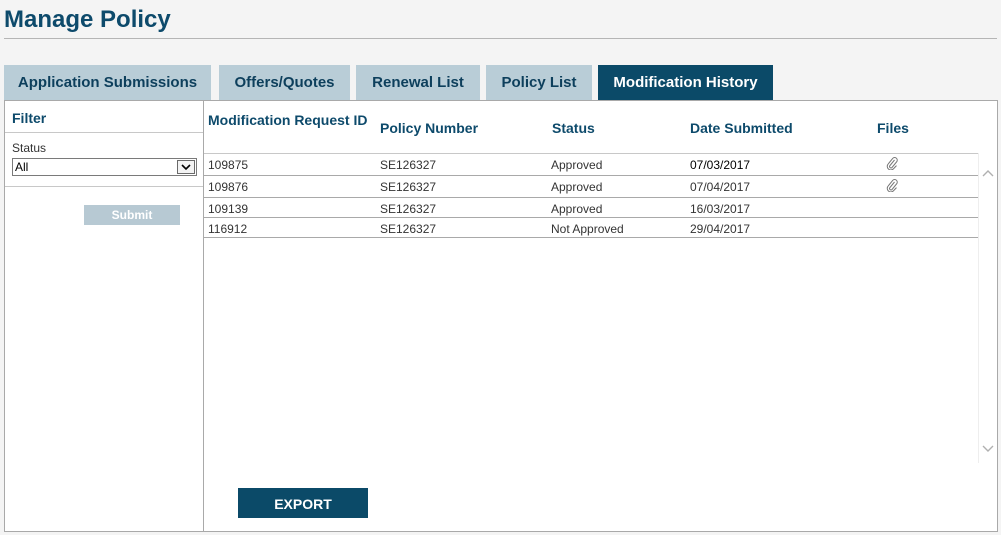  What do you see at coordinates (228, 165) in the screenshot?
I see `cell-request-id: 109875` at bounding box center [228, 165].